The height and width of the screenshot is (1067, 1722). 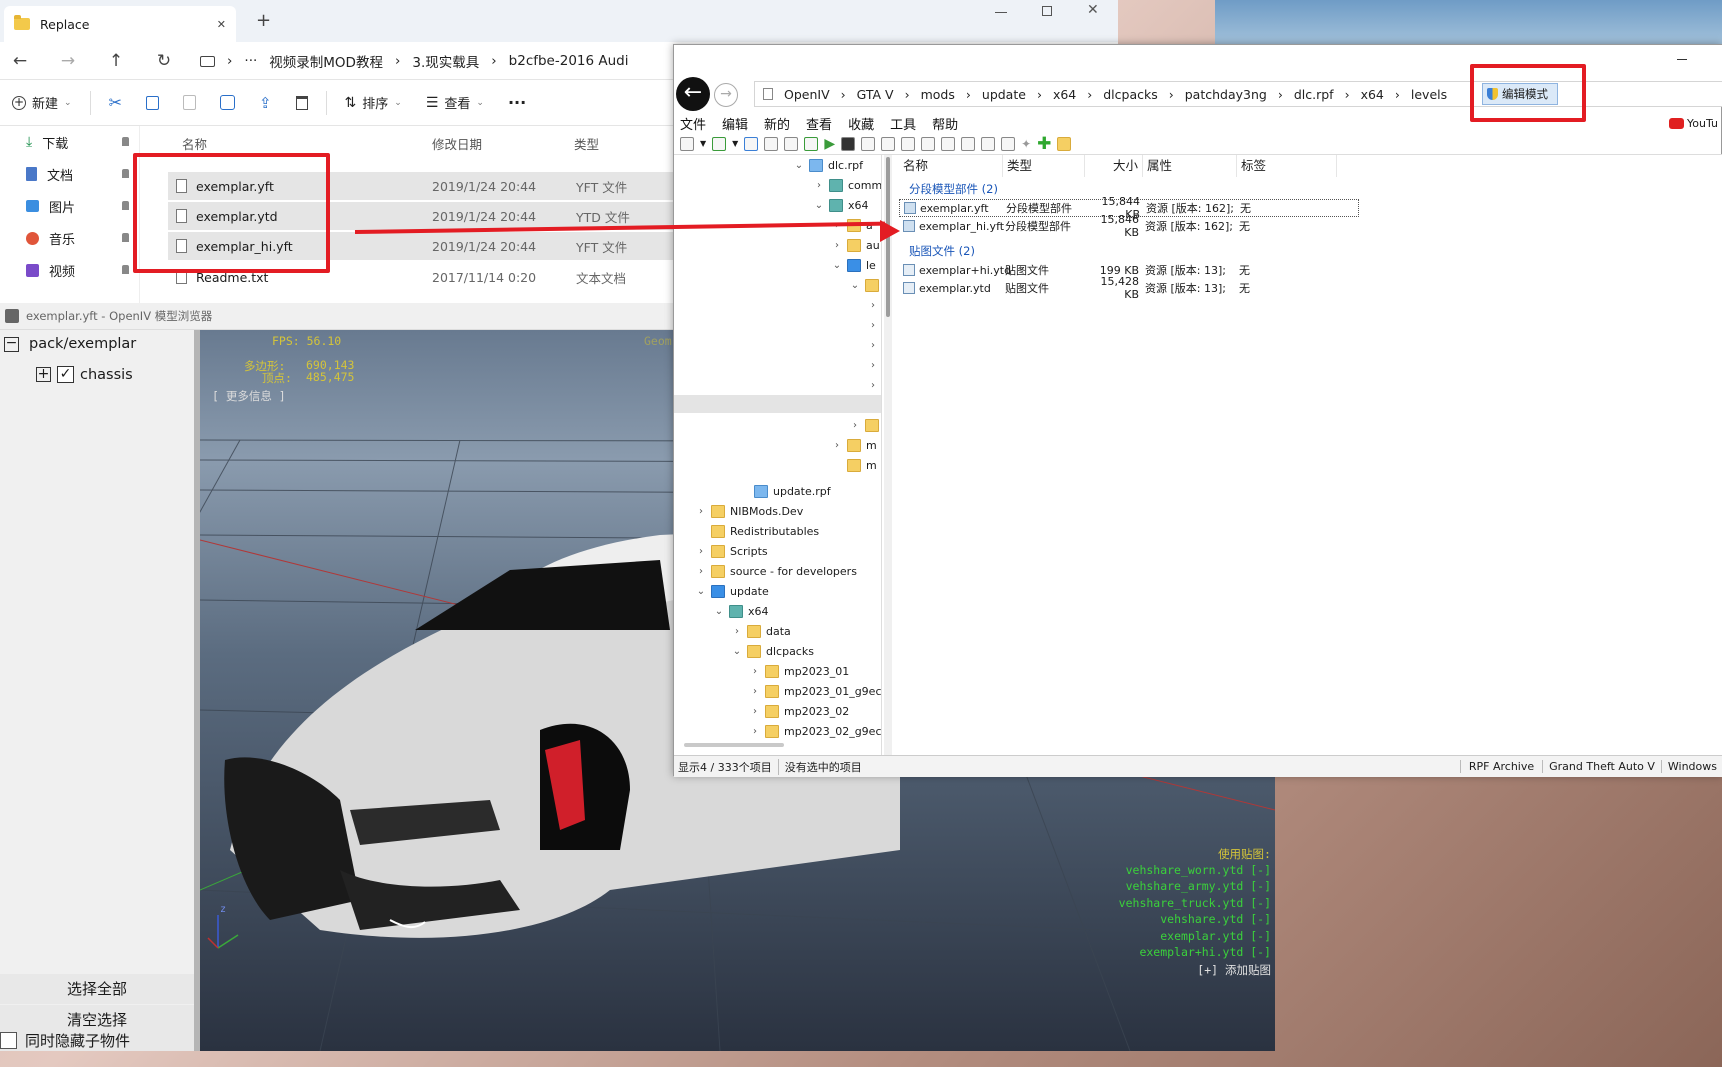 I want to click on paste-button, so click(x=189, y=103).